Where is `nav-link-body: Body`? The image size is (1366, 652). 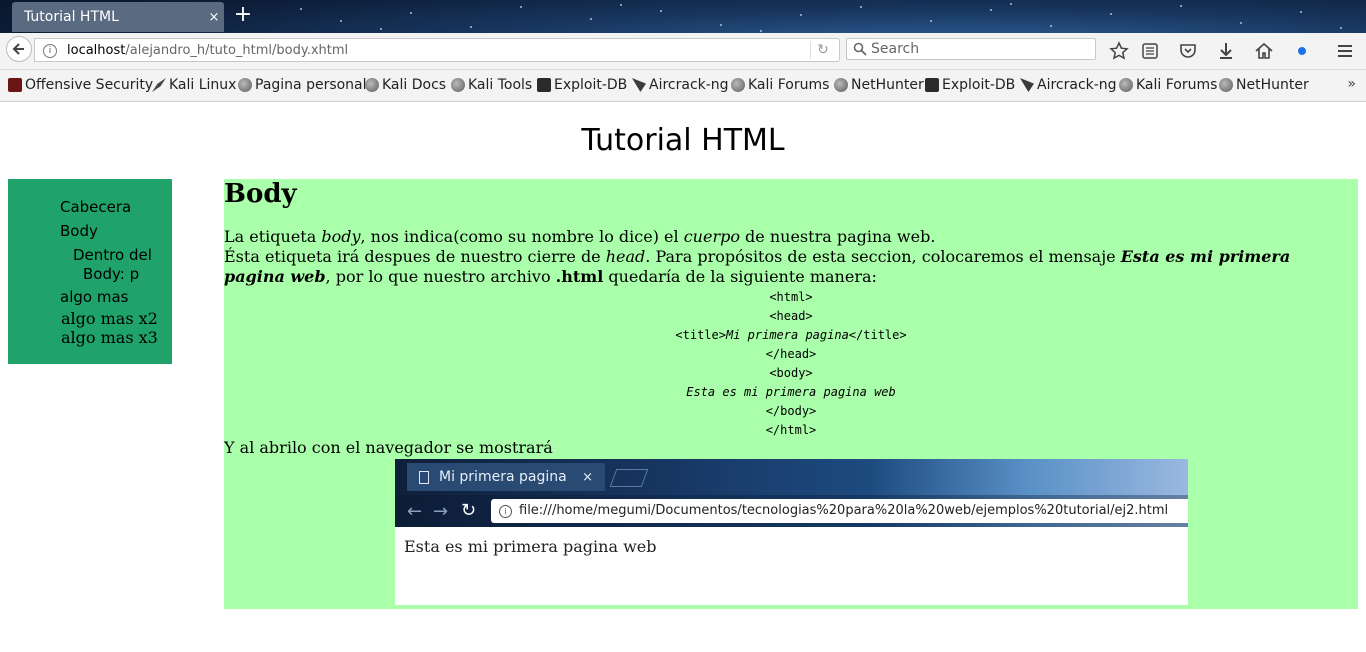
nav-link-body: Body is located at coordinates (79, 231).